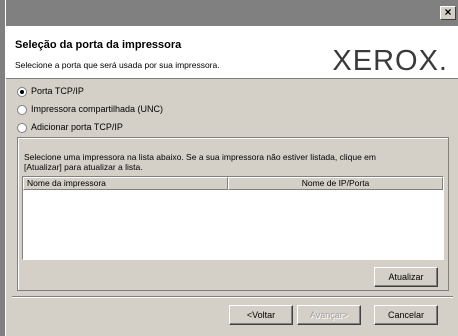  I want to click on cancel-button: Cancelar, so click(406, 315).